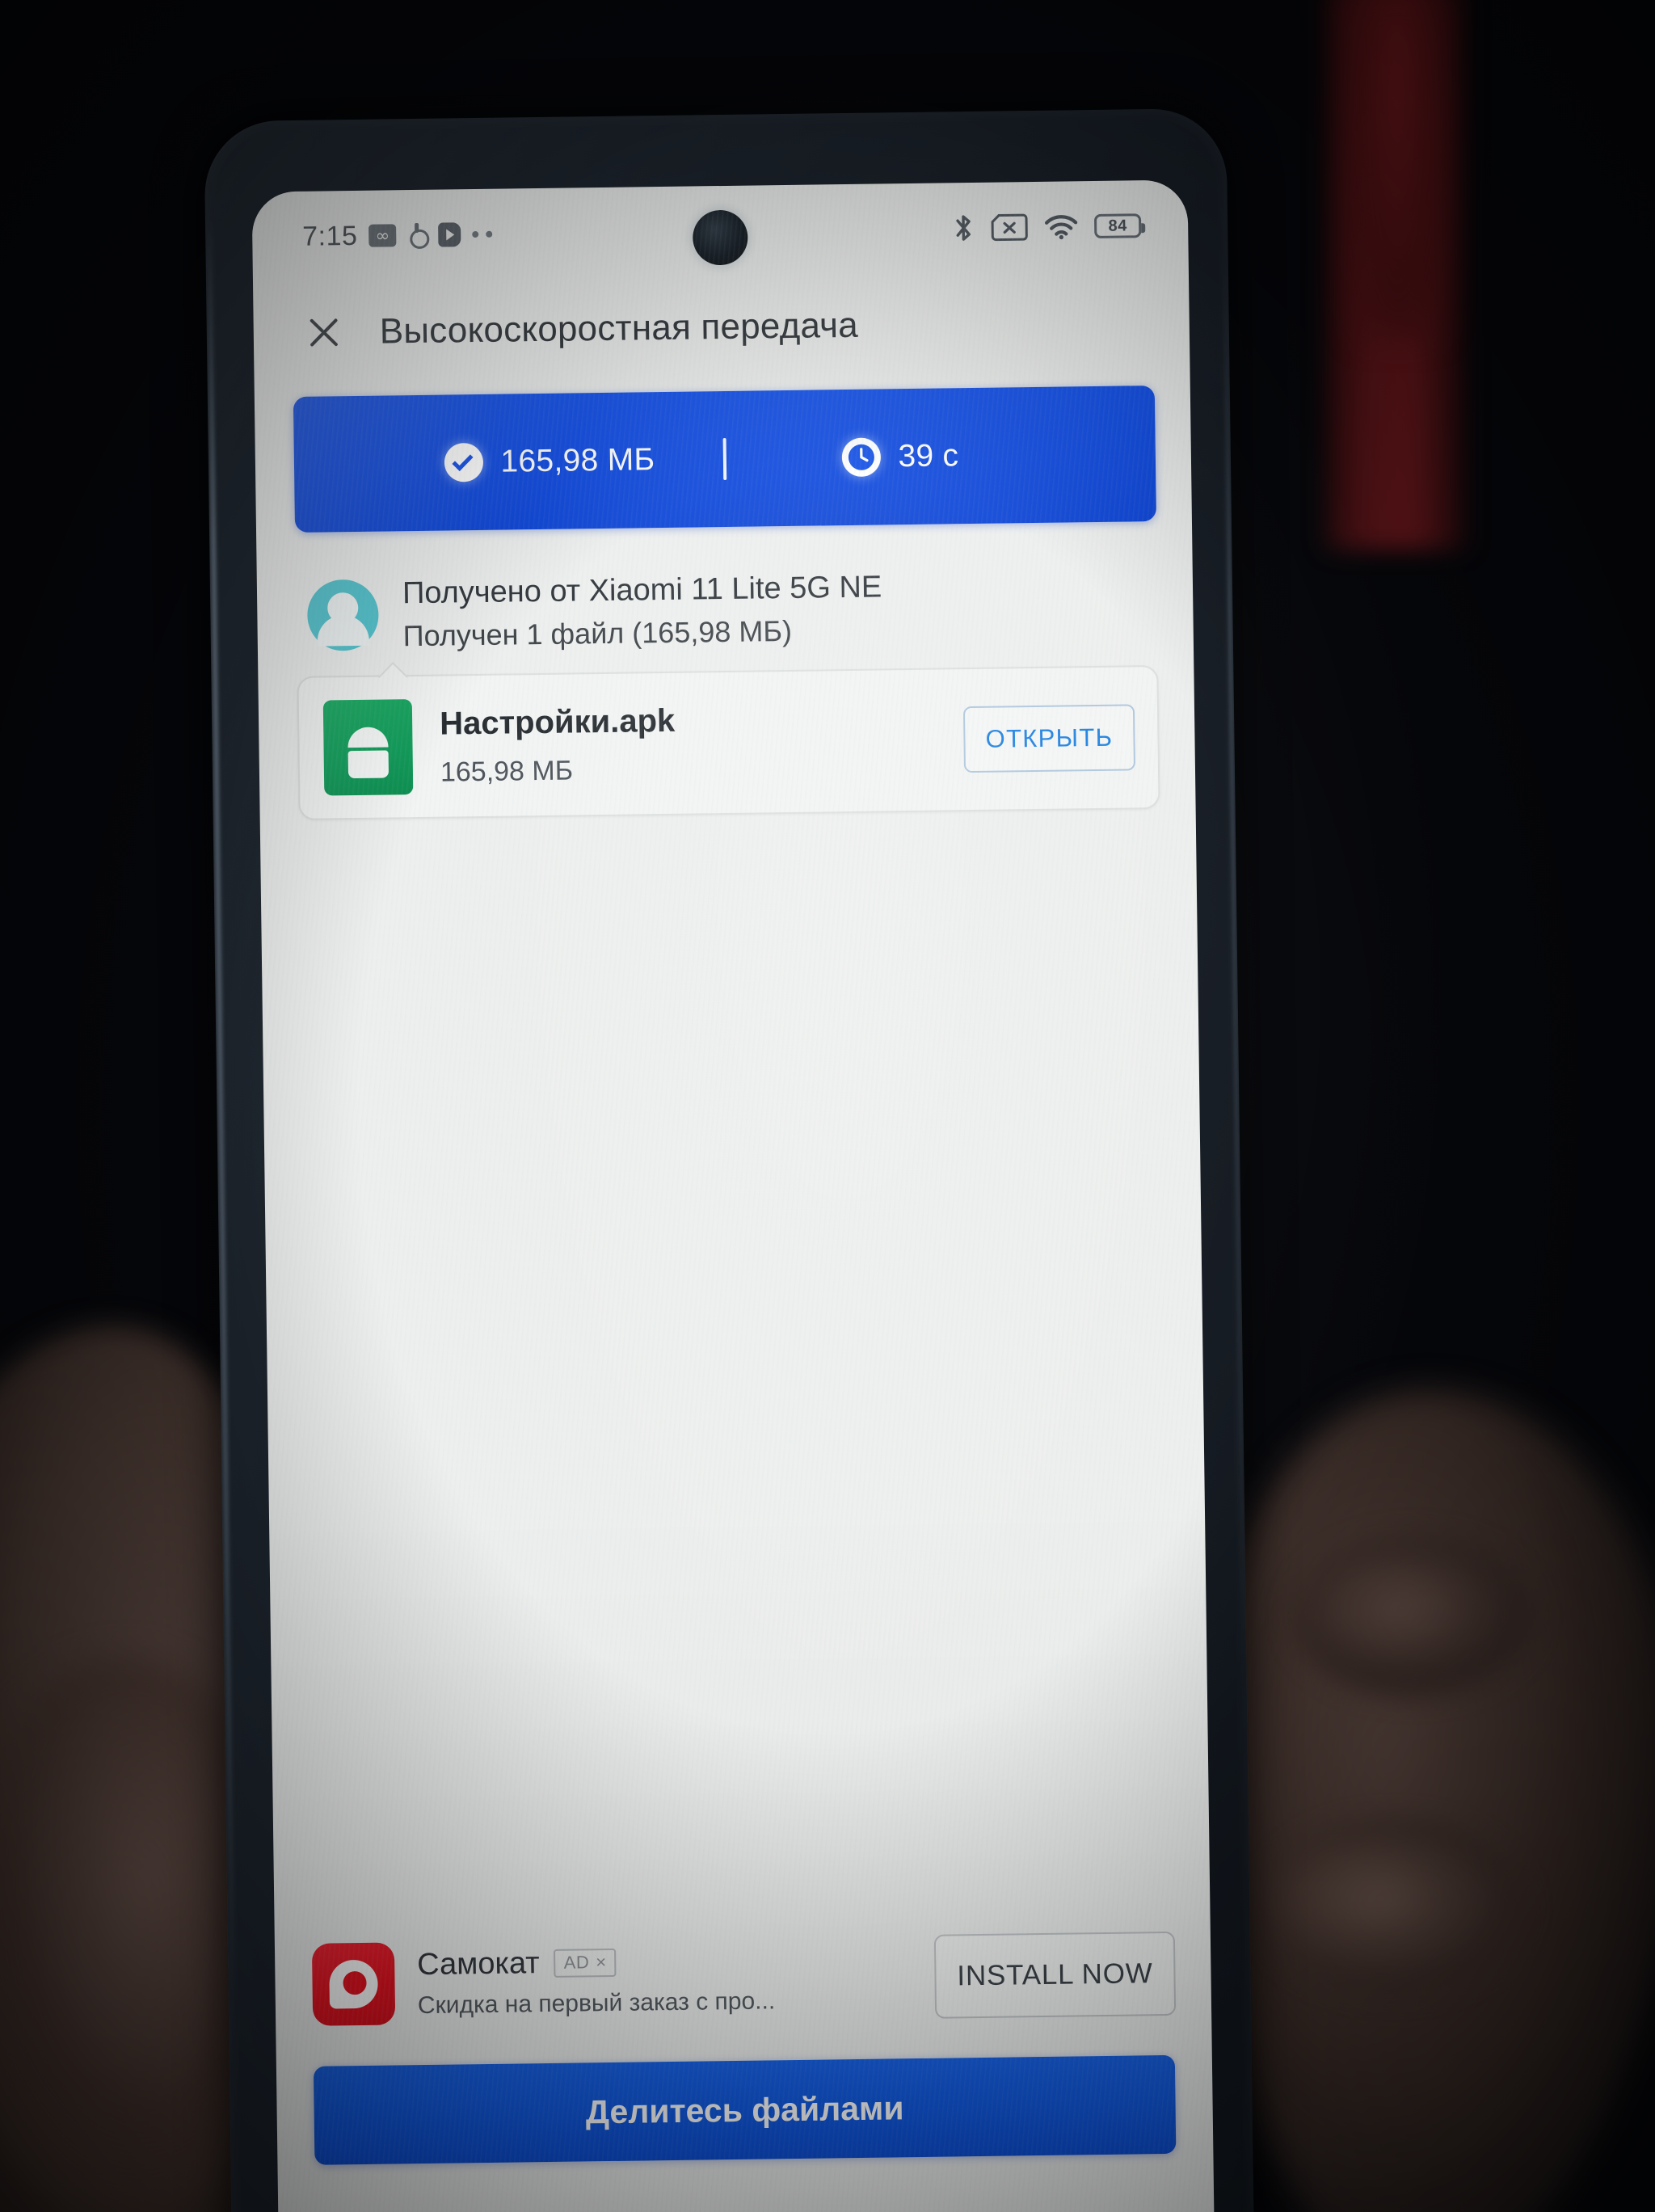 Image resolution: width=1655 pixels, height=2212 pixels. What do you see at coordinates (577, 460) in the screenshot?
I see `transferred-size-label: 165,98 МБ` at bounding box center [577, 460].